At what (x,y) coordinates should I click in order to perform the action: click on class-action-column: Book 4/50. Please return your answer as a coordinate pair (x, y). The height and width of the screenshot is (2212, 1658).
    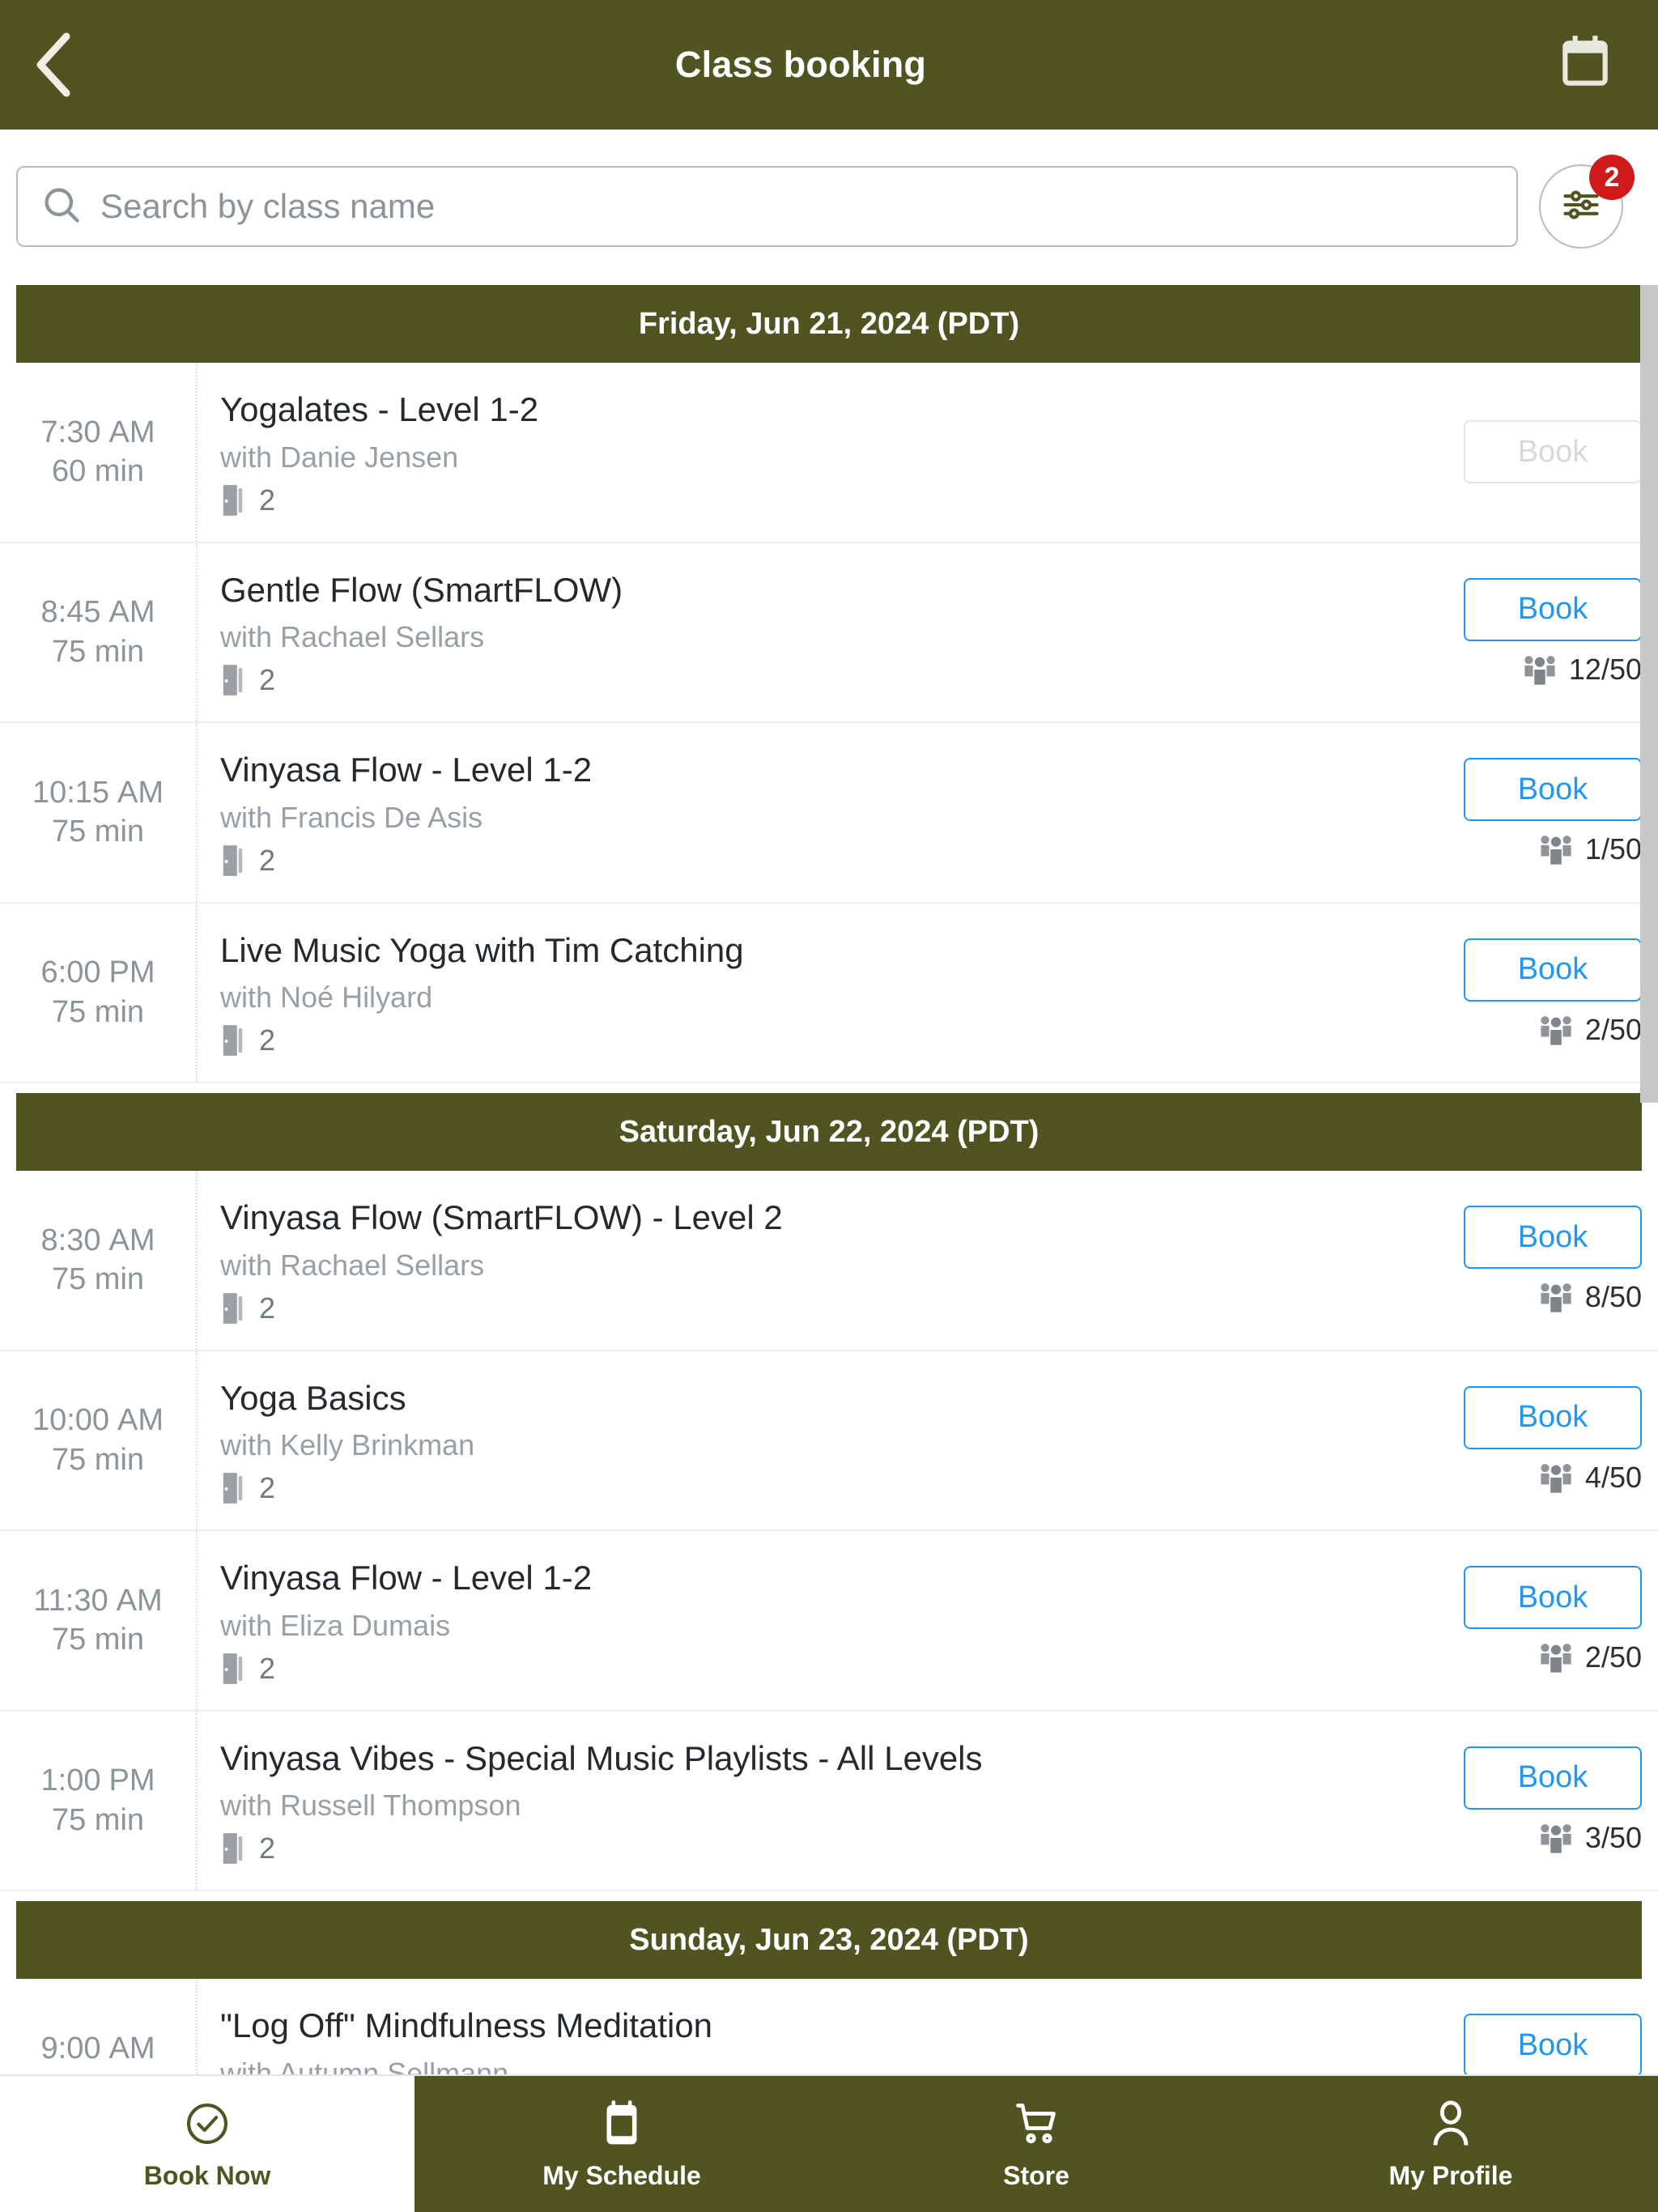
    Looking at the image, I should click on (1536, 1440).